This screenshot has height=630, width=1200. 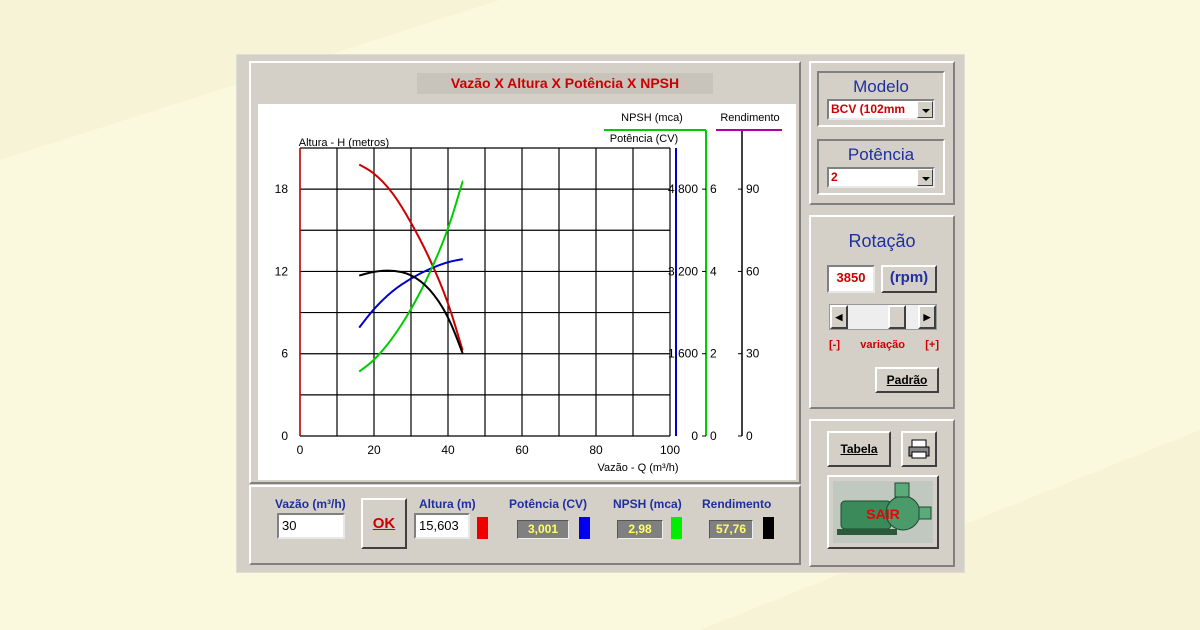 I want to click on variacao-row: [-] variação [+], so click(x=884, y=345).